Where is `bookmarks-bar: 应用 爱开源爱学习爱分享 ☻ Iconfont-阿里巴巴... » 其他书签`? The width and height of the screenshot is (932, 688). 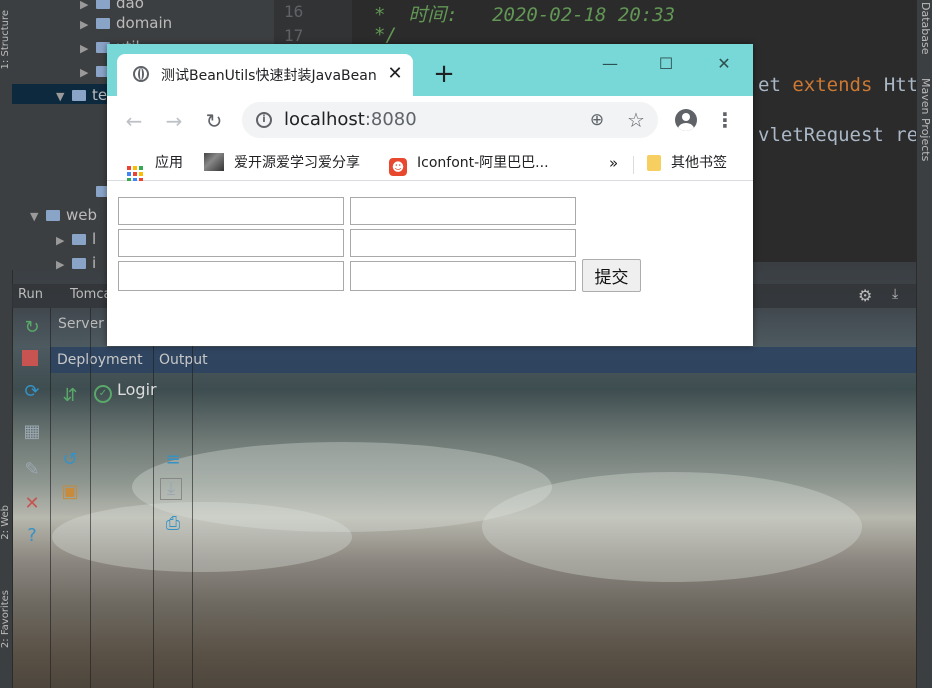
bookmarks-bar: 应用 爱开源爱学习爱分享 ☻ Iconfont-阿里巴巴... » 其他书签 is located at coordinates (430, 164).